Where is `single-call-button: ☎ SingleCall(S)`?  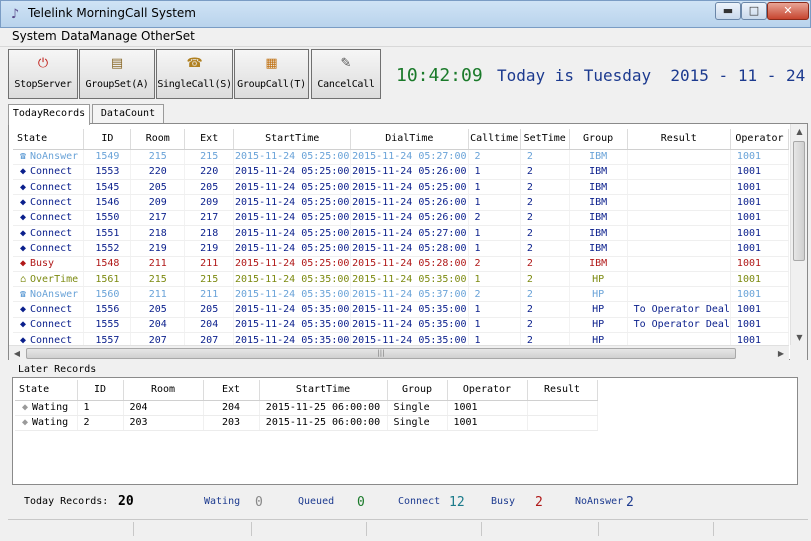
single-call-button: ☎ SingleCall(S) is located at coordinates (194, 74).